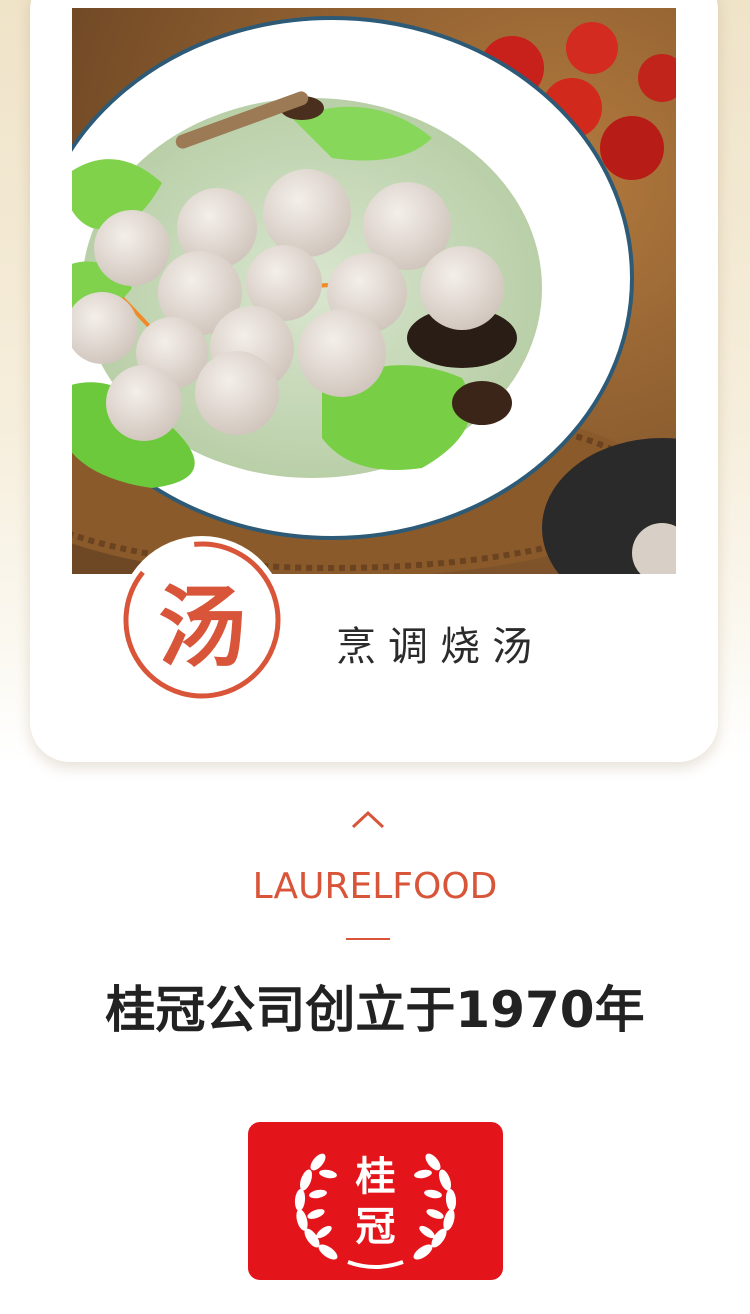  I want to click on section-divider, so click(368, 939).